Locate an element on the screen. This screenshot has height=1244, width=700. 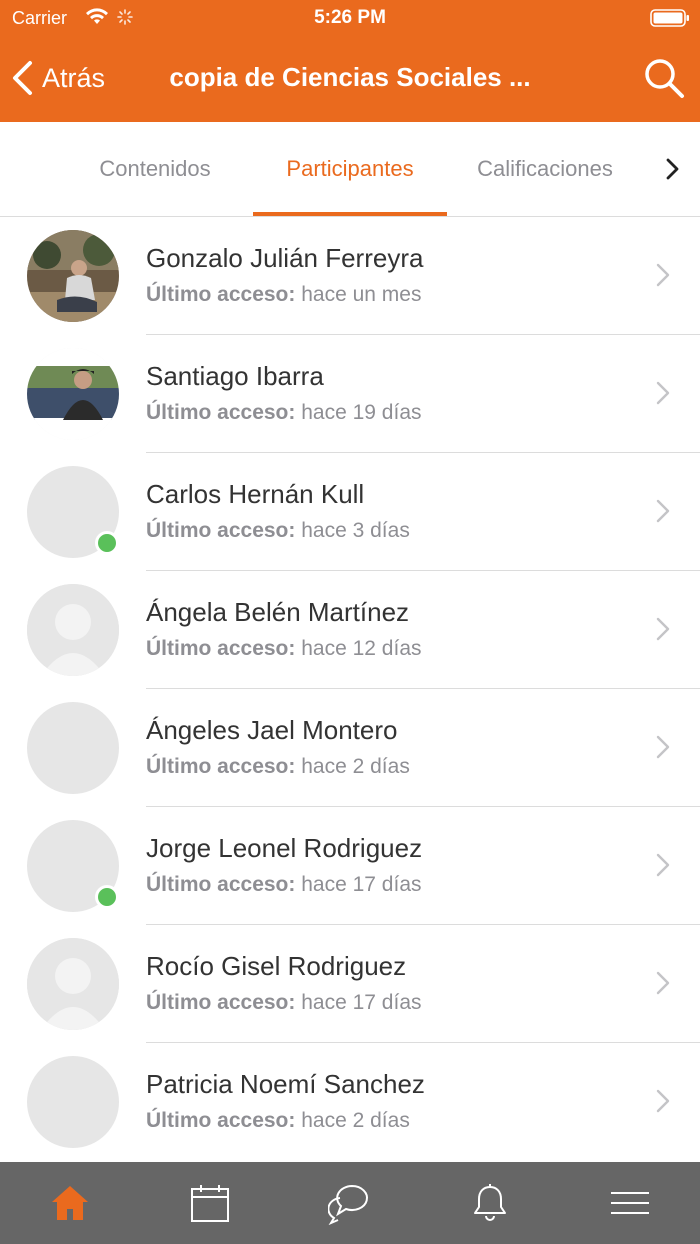
last-access: Último acceso: hace 19 días is located at coordinates (284, 413).